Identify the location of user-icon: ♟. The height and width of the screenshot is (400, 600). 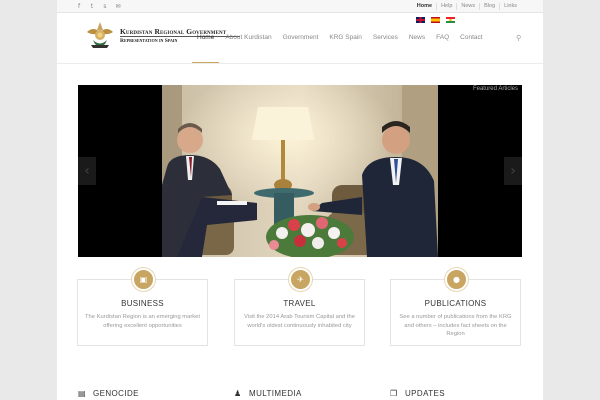
(238, 393).